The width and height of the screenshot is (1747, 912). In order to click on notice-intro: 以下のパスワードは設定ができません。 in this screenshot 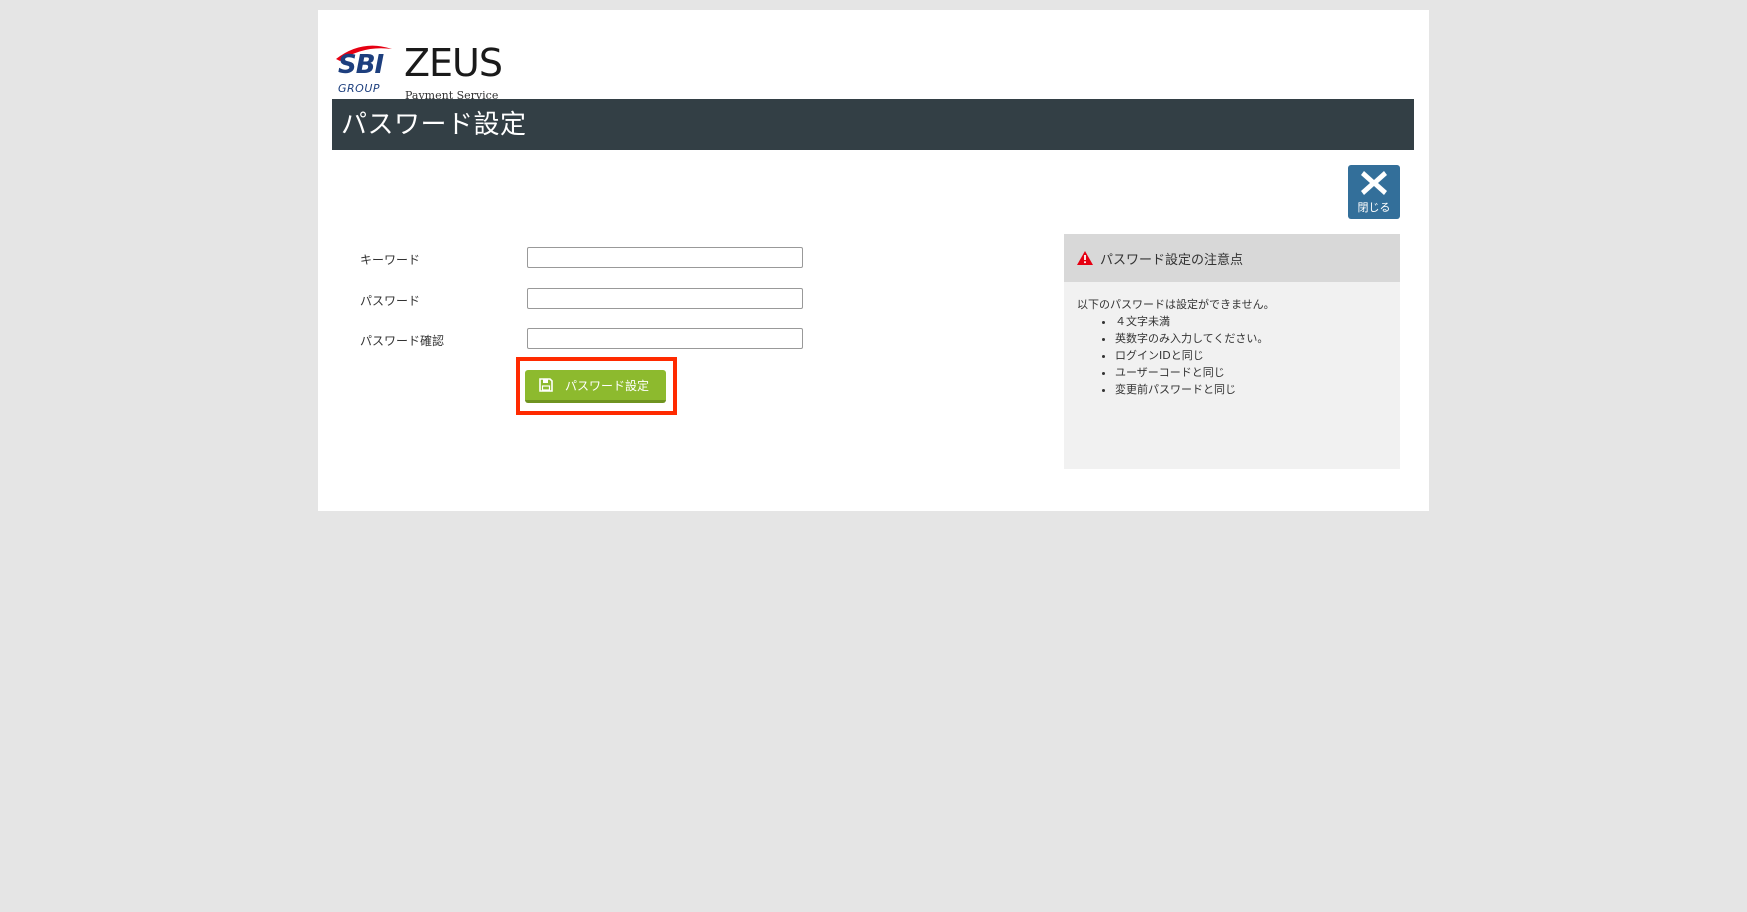, I will do `click(1176, 304)`.